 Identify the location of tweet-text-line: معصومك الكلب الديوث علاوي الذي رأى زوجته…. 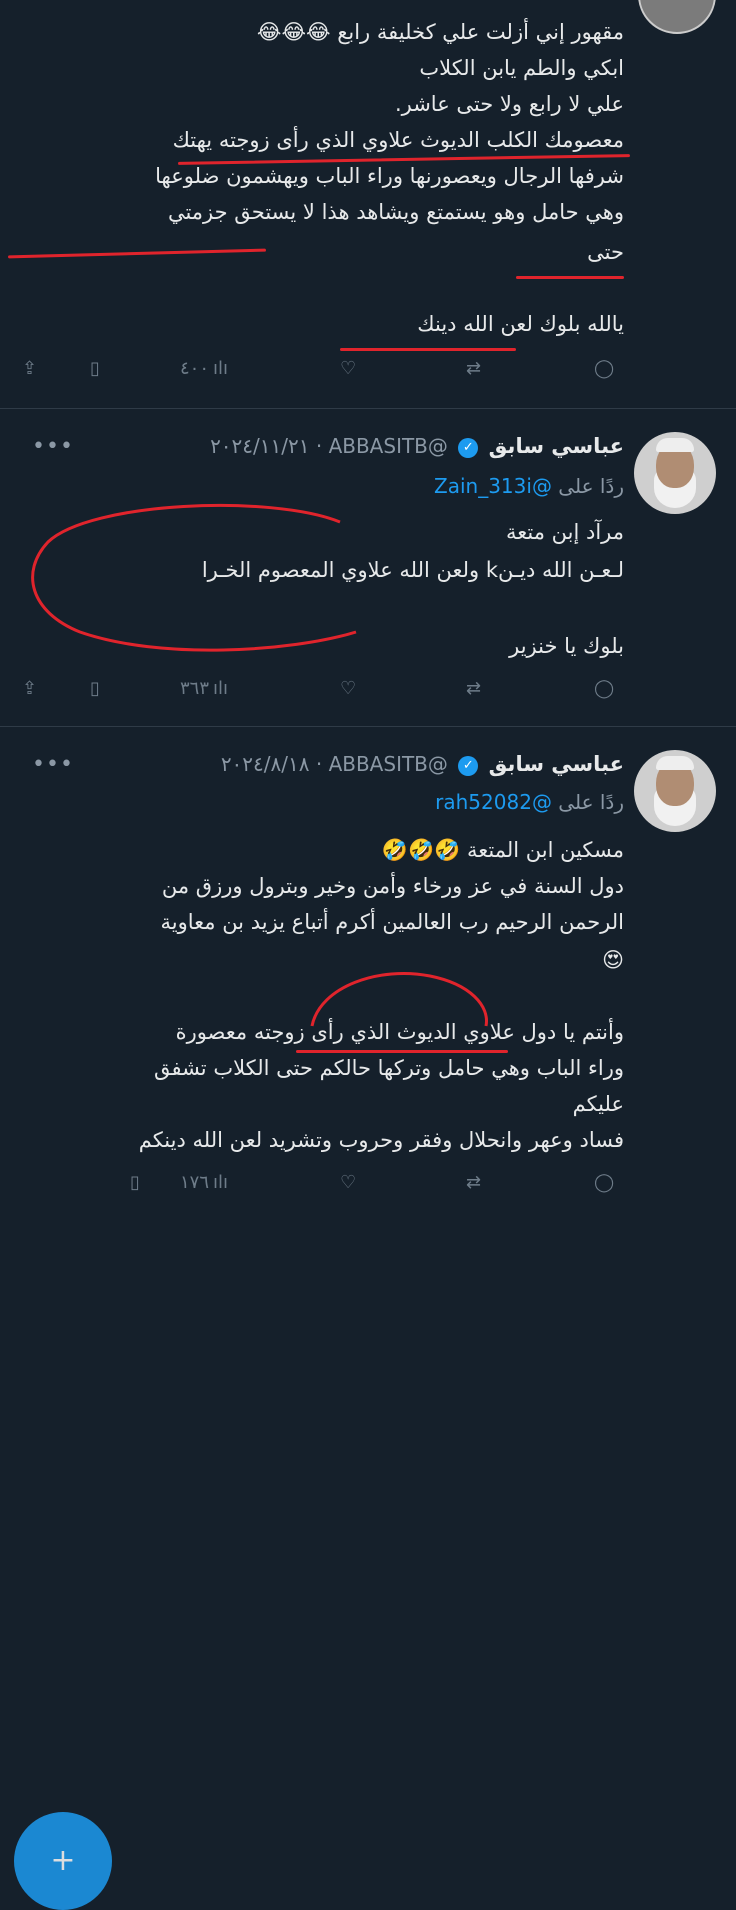
(398, 140).